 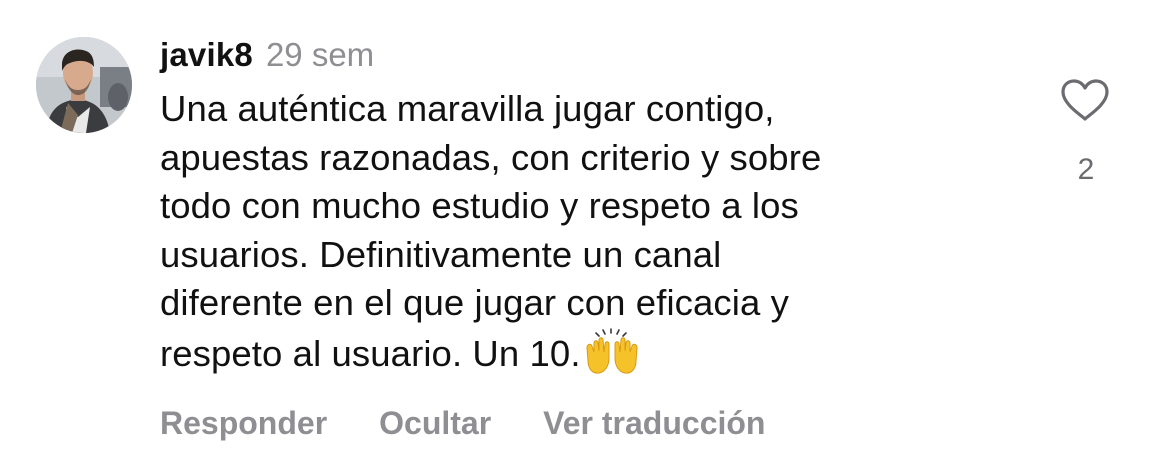 What do you see at coordinates (206, 55) in the screenshot?
I see `username: javik8` at bounding box center [206, 55].